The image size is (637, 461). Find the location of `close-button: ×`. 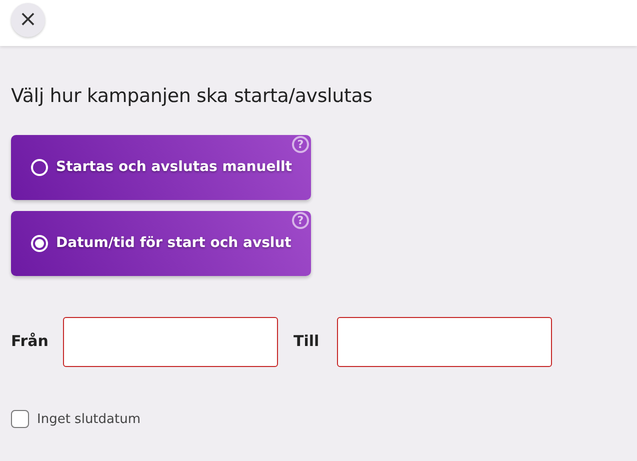

close-button: × is located at coordinates (28, 20).